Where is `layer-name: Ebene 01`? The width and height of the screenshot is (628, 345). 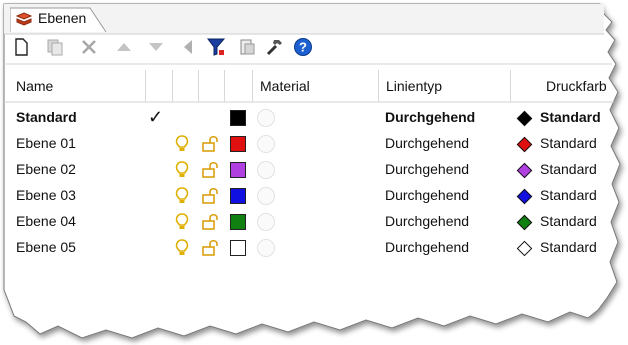
layer-name: Ebene 01 is located at coordinates (46, 143).